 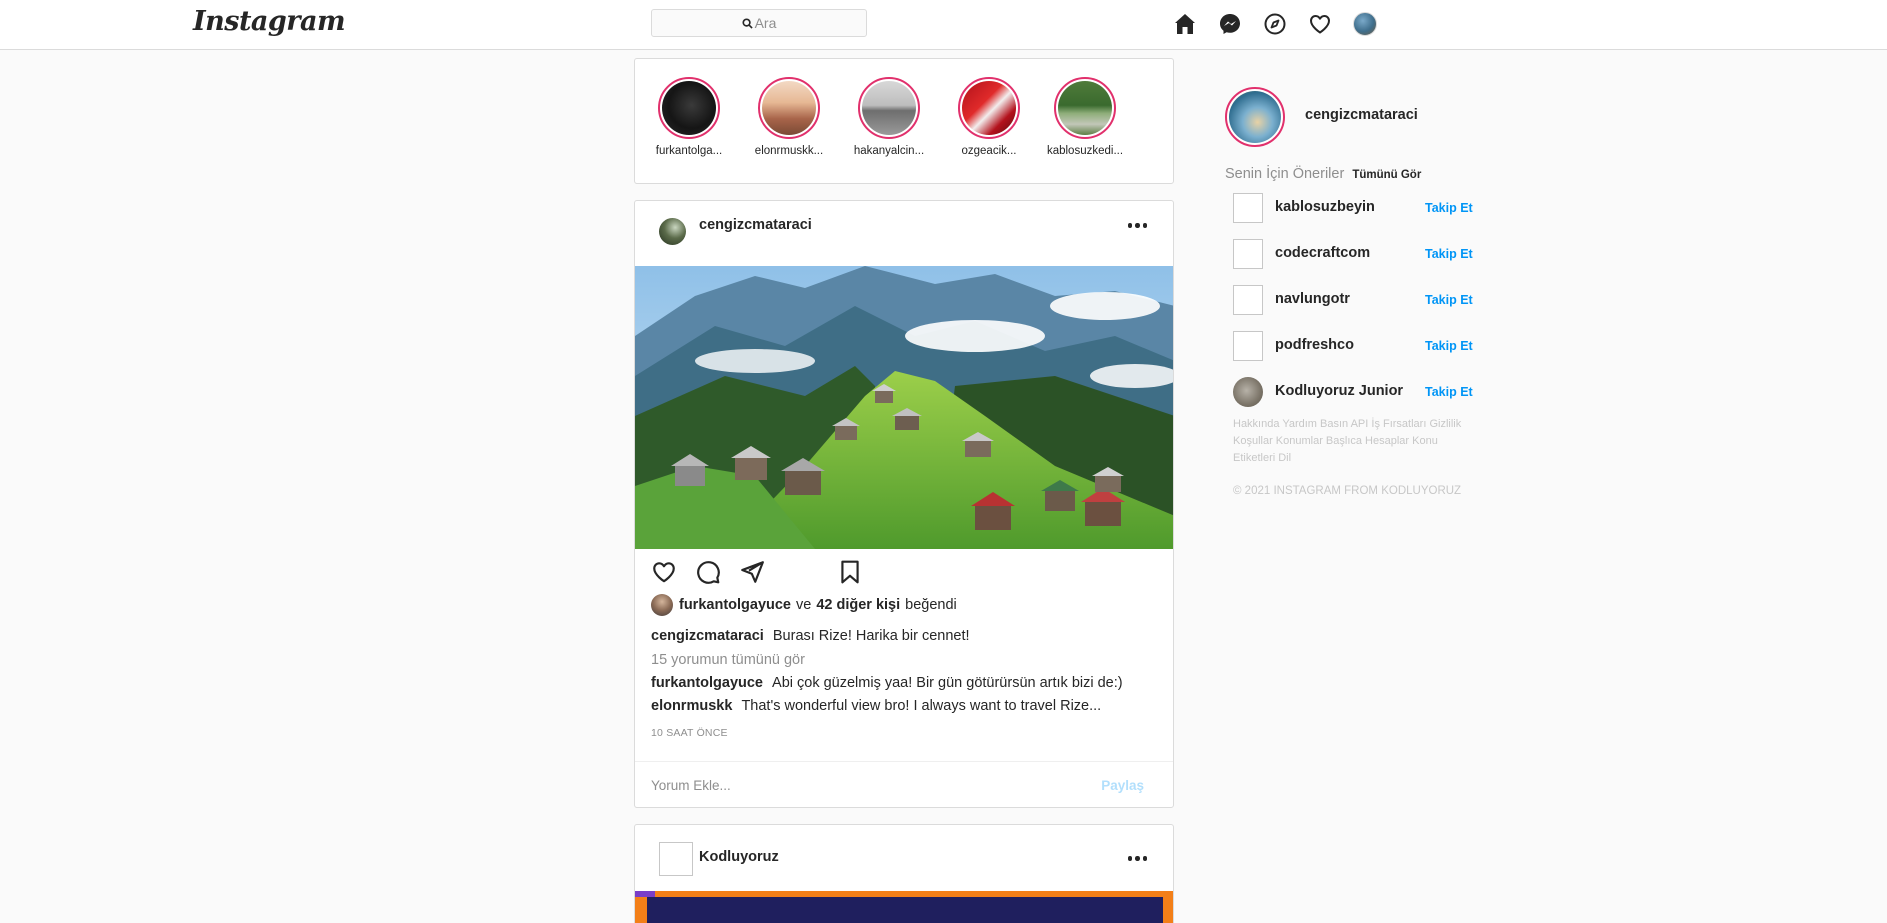 What do you see at coordinates (905, 910) in the screenshot?
I see `image-content` at bounding box center [905, 910].